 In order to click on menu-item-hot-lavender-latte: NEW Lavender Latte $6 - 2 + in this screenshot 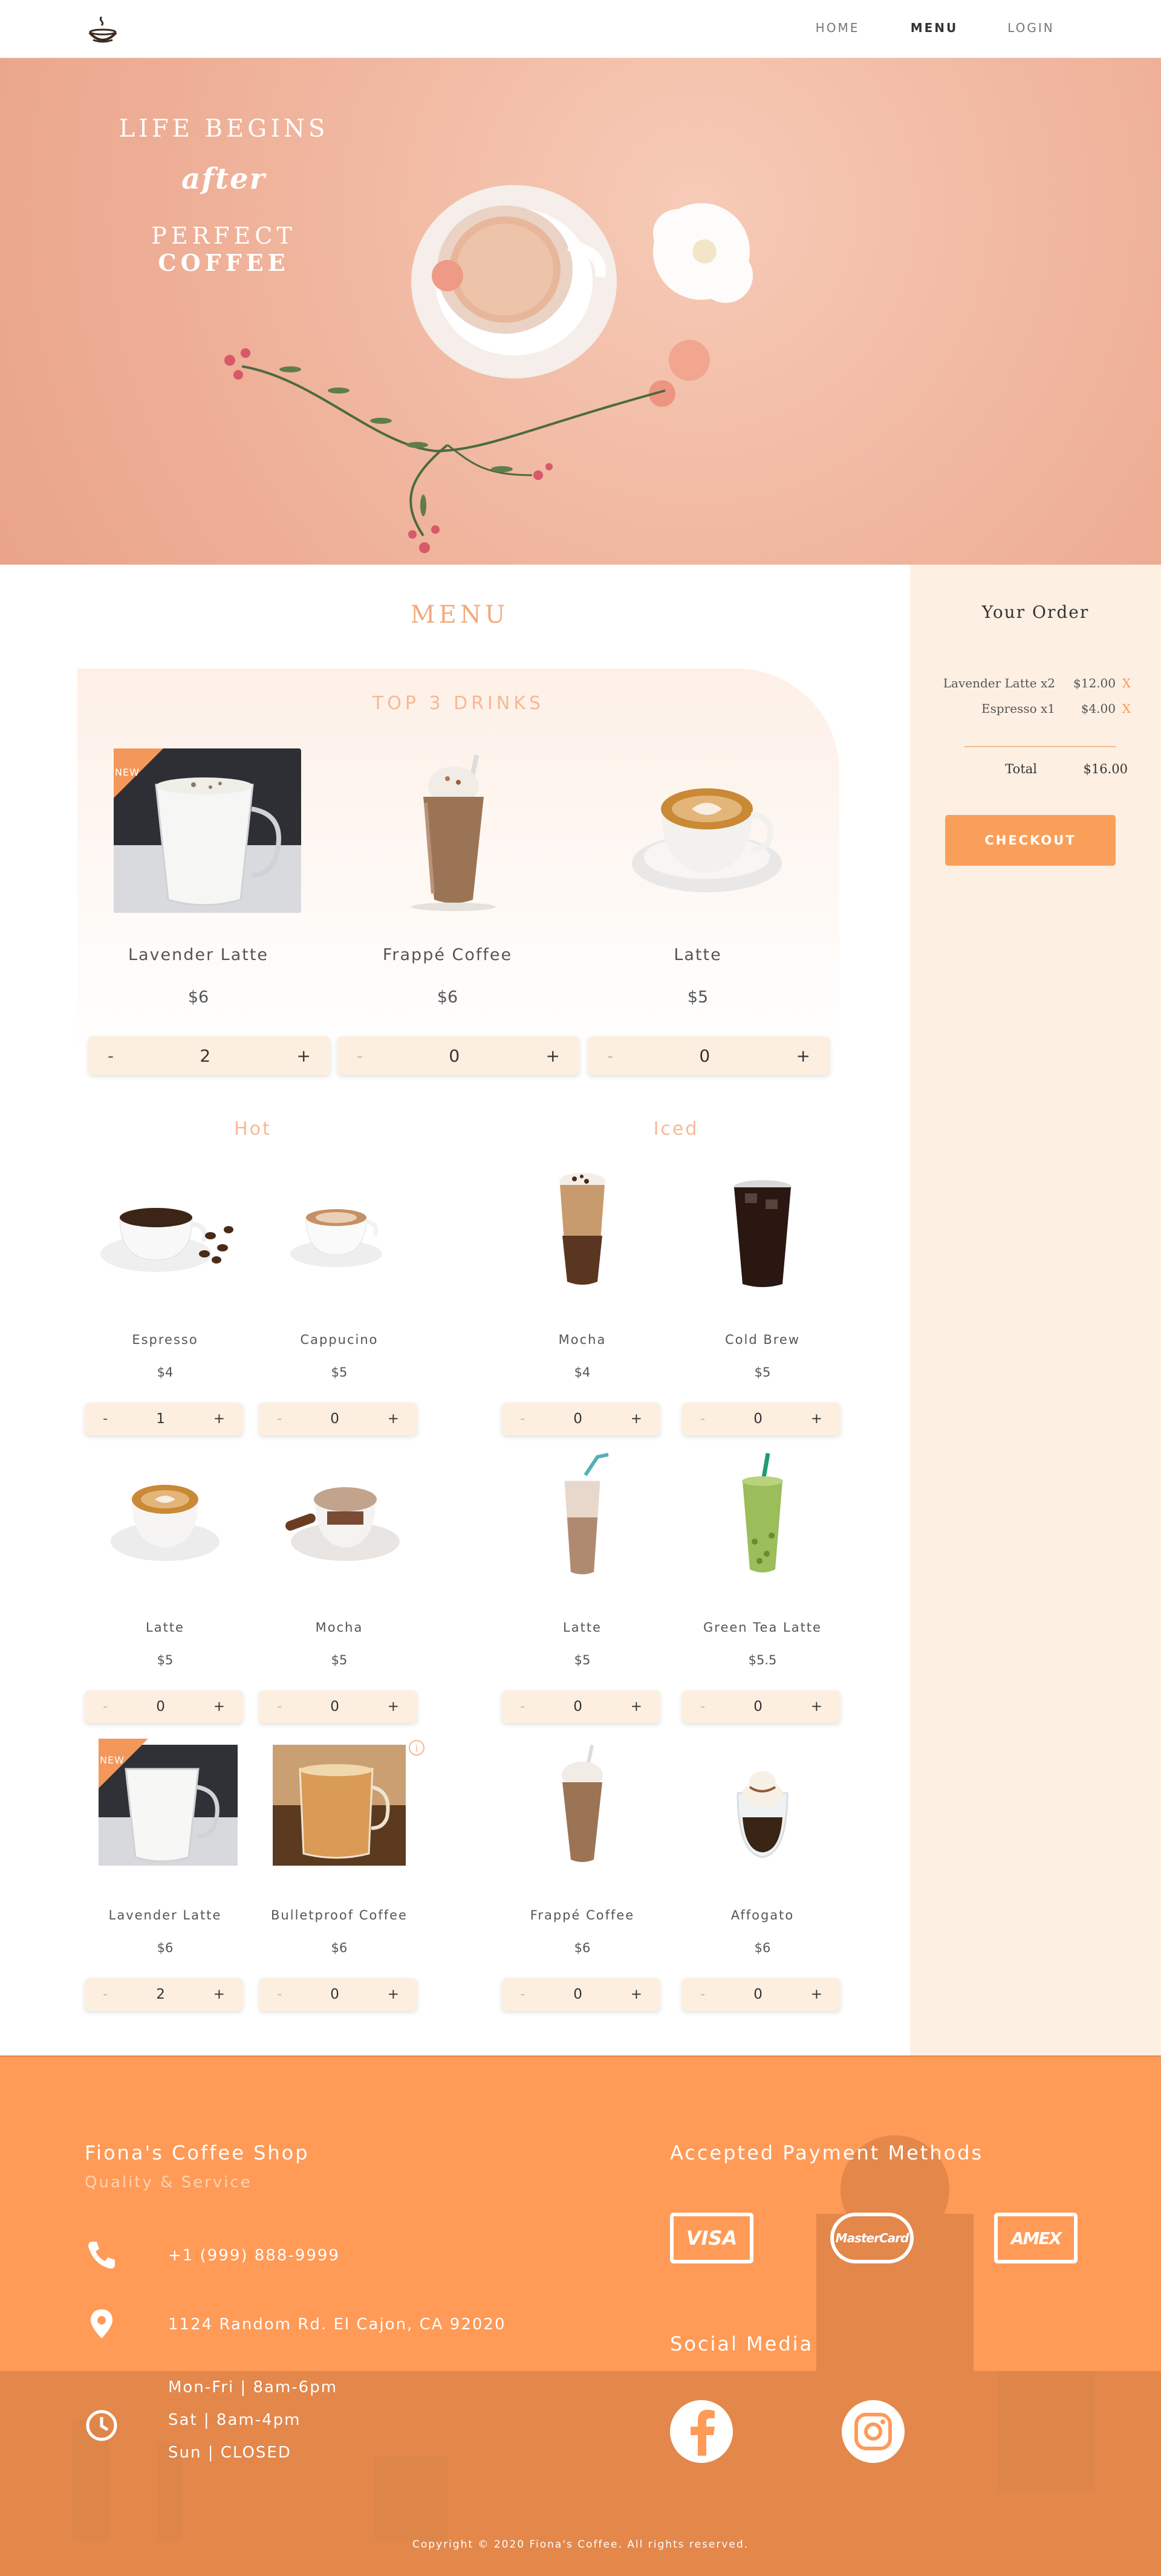, I will do `click(168, 1875)`.